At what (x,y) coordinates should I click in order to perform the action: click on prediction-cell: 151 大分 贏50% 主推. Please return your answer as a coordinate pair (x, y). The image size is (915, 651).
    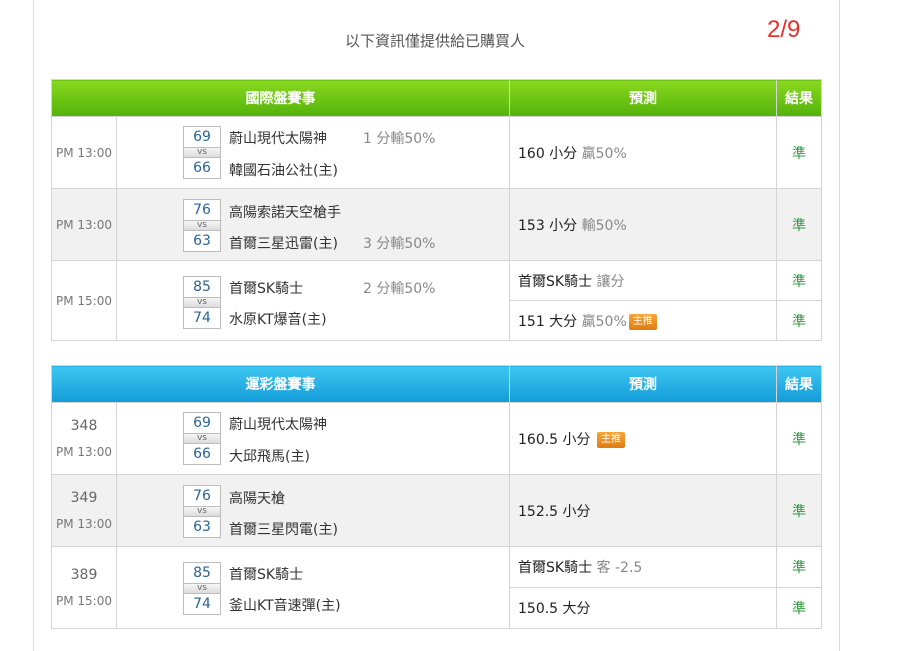
    Looking at the image, I should click on (643, 320).